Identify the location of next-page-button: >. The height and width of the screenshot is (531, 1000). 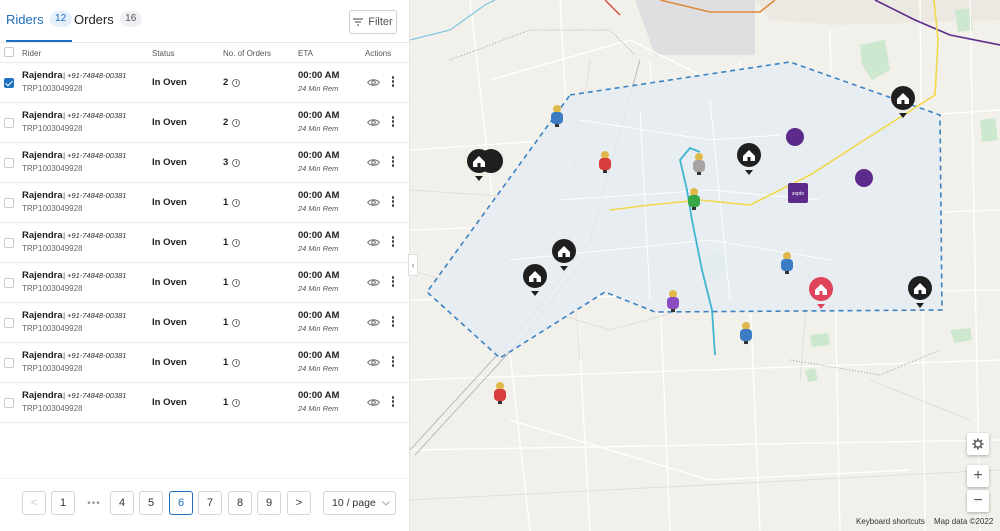
(299, 503).